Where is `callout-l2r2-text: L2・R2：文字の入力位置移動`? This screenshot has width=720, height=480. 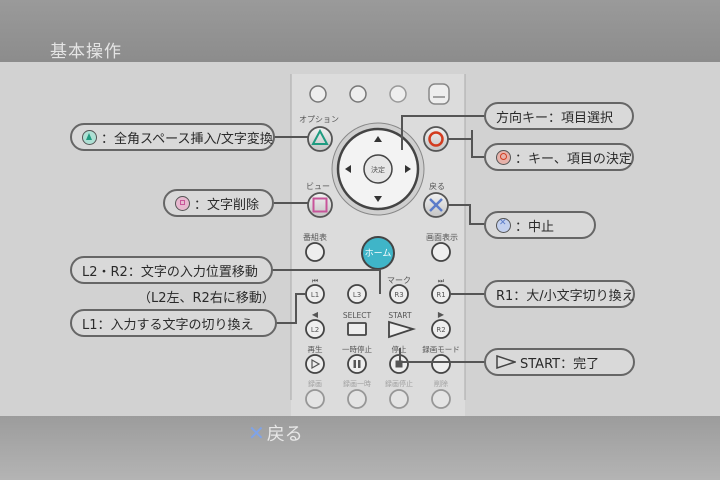 callout-l2r2-text: L2・R2：文字の入力位置移動 is located at coordinates (170, 272).